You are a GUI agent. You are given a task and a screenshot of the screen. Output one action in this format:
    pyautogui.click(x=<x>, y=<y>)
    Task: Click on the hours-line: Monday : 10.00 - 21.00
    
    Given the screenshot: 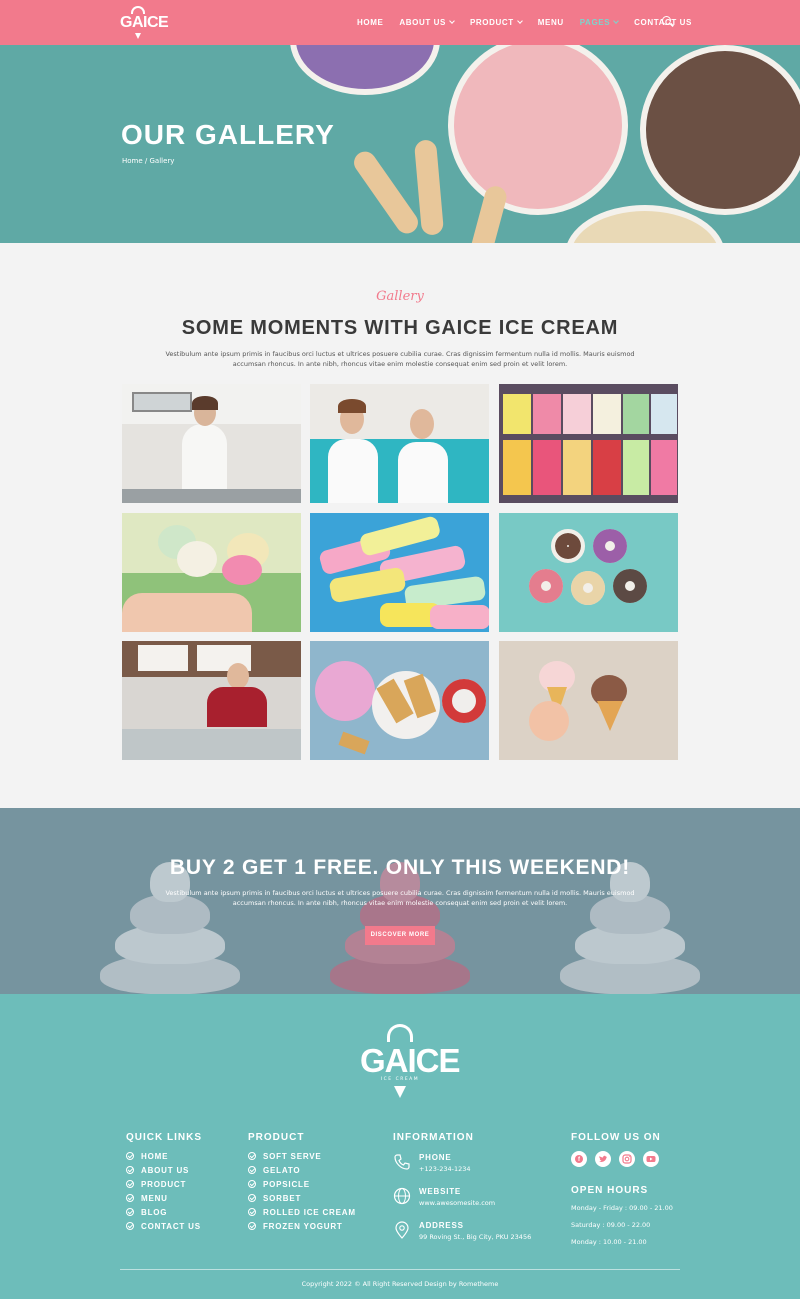 What is the action you would take?
    pyautogui.click(x=609, y=1242)
    